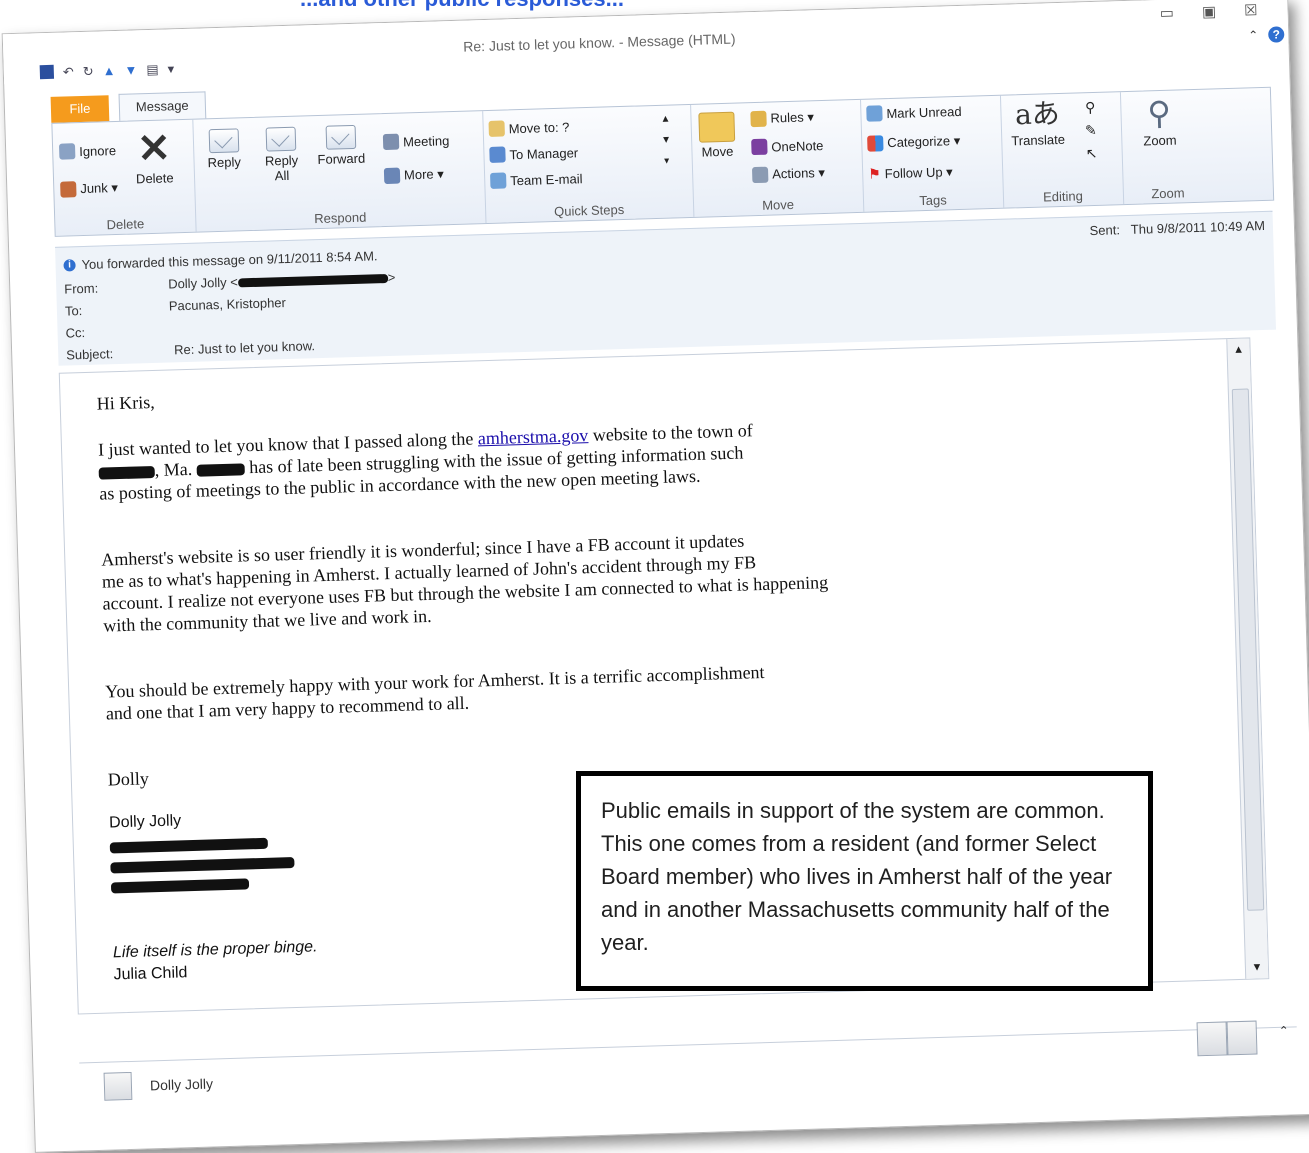 The width and height of the screenshot is (1309, 1153). I want to click on move-to-label: Move to: ?, so click(539, 127).